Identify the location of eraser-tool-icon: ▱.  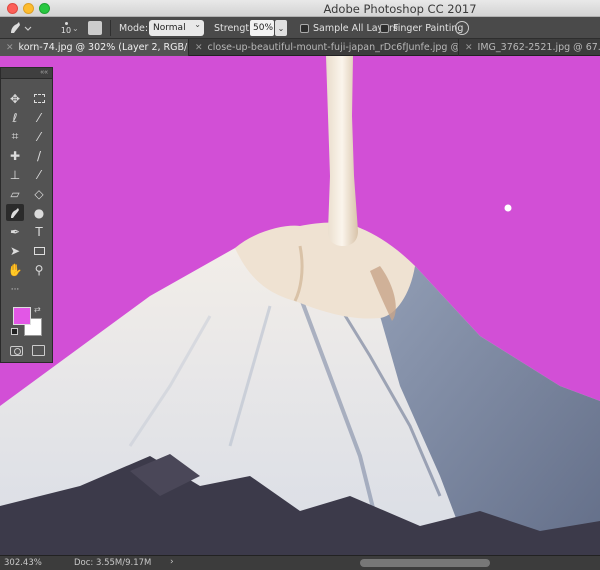
(15, 193).